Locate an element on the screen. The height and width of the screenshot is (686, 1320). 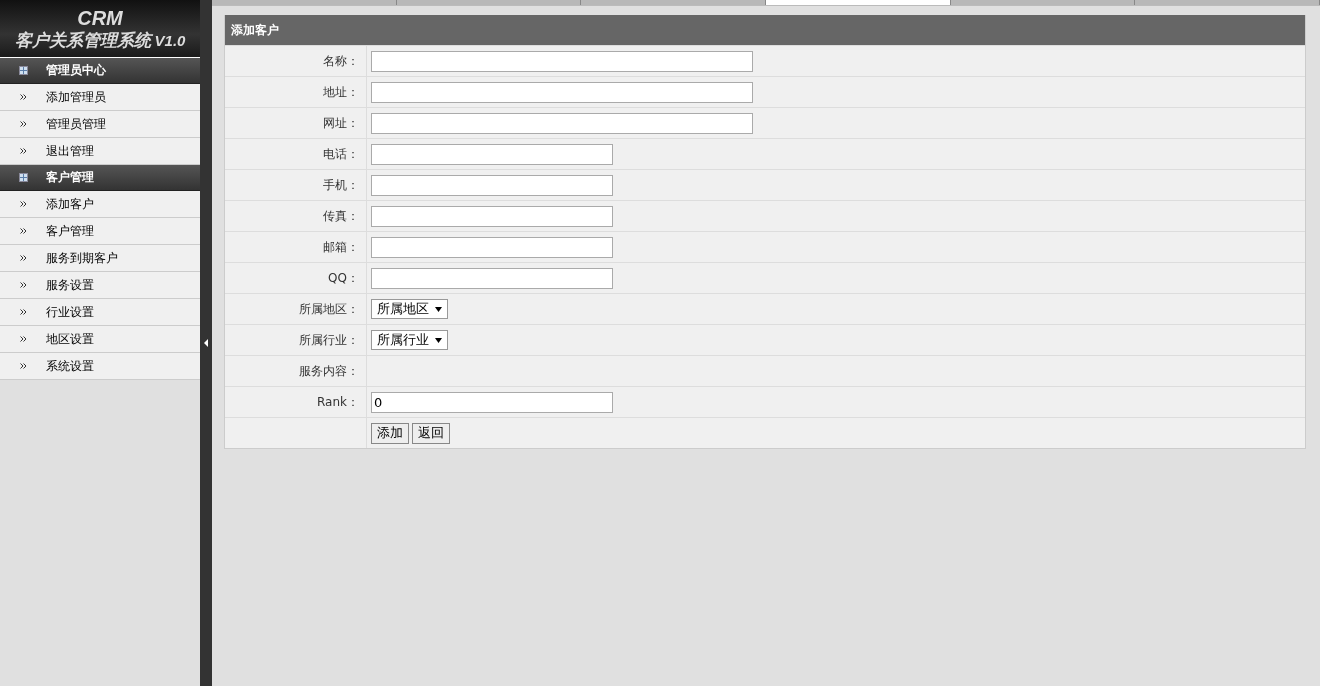
sidebar-item: 服务设置 is located at coordinates (100, 285).